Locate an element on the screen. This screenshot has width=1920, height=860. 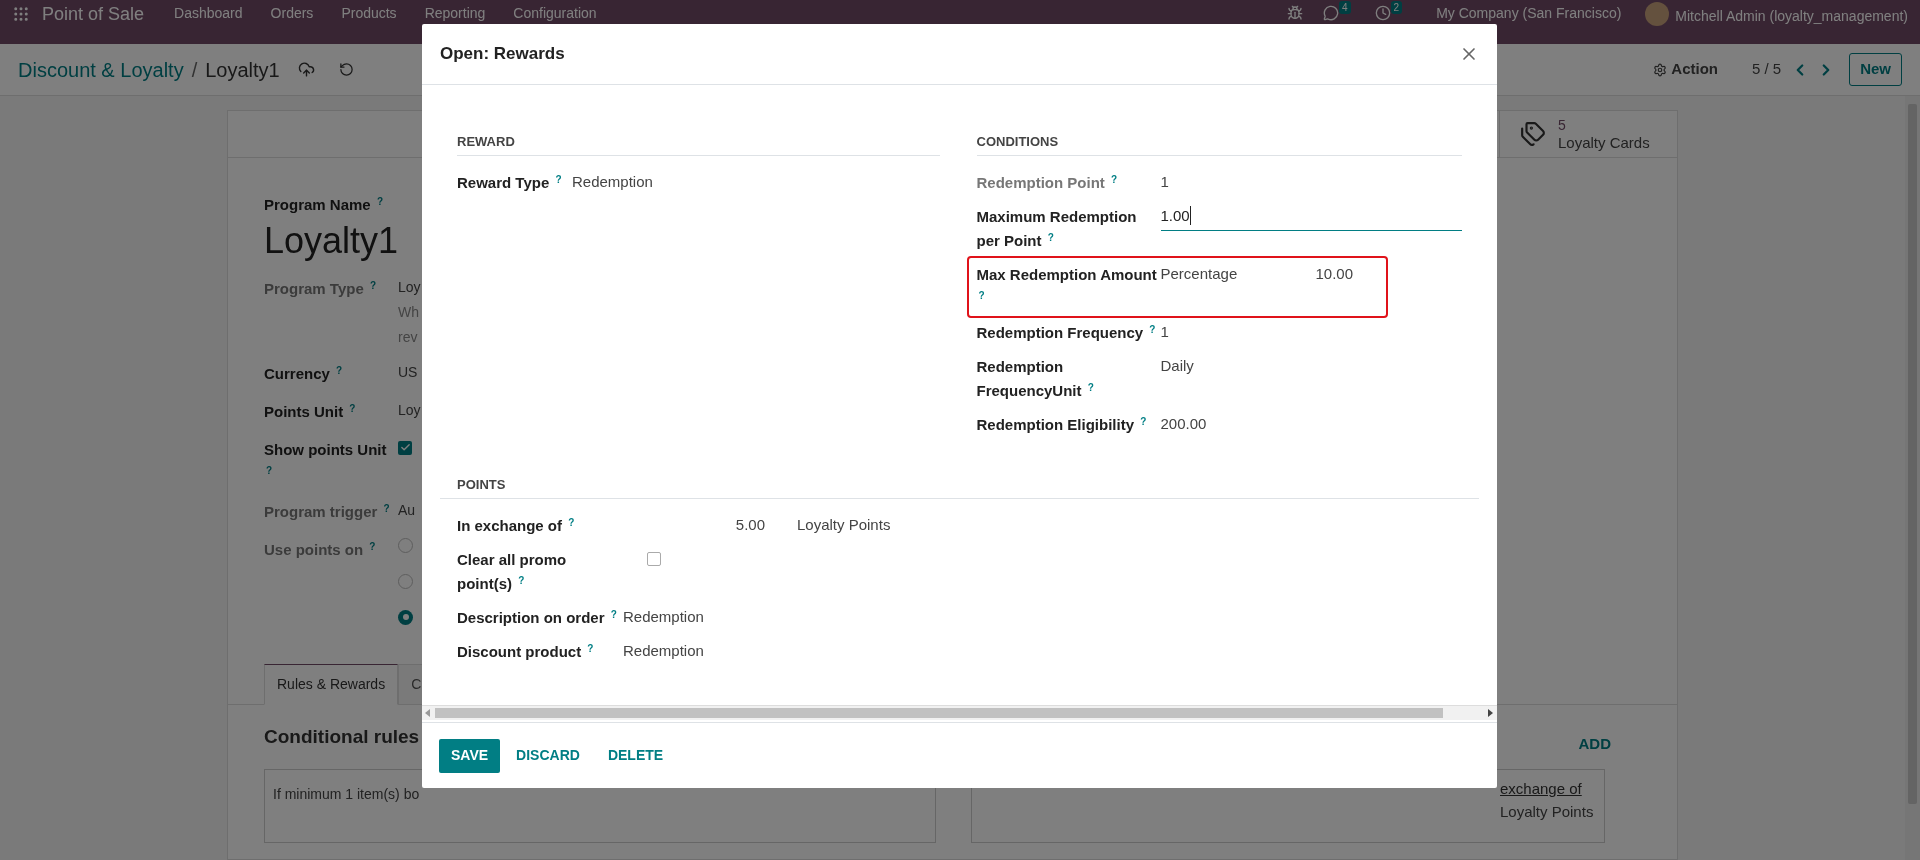
field-value: Daily is located at coordinates (1177, 366).